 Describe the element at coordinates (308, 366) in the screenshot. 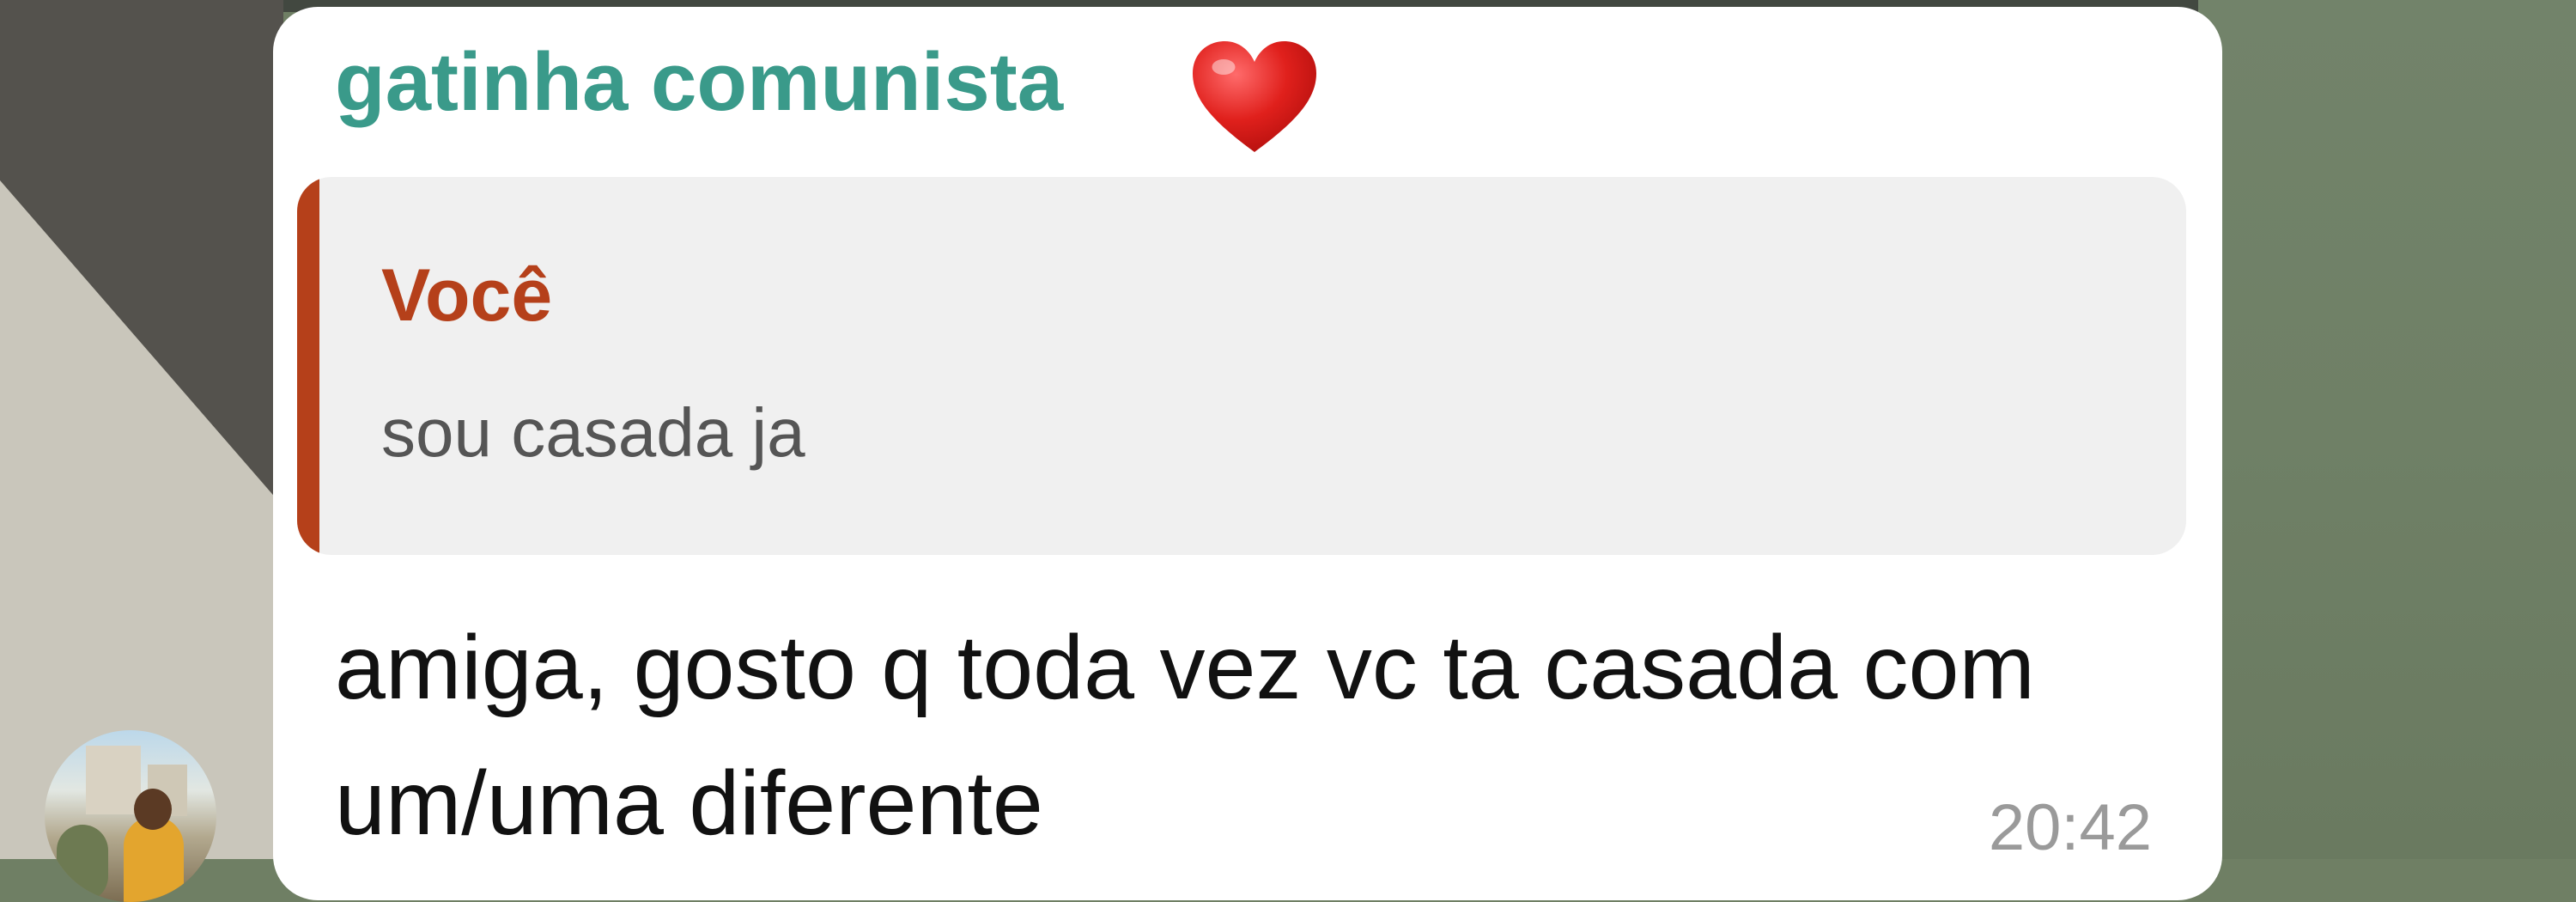

I see `quote-accent-bar` at that location.